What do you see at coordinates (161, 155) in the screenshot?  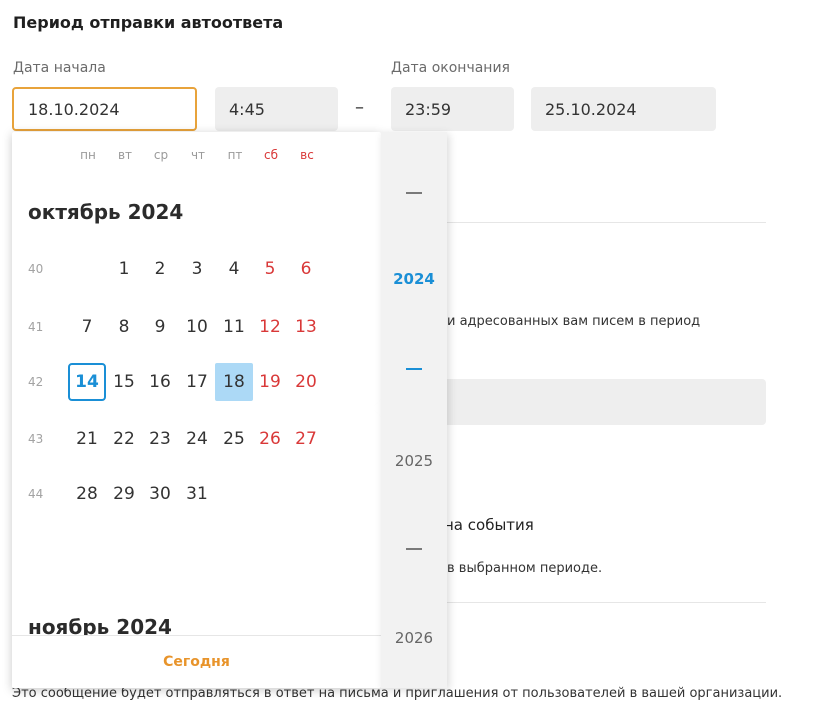 I see `weekday-wed: ср` at bounding box center [161, 155].